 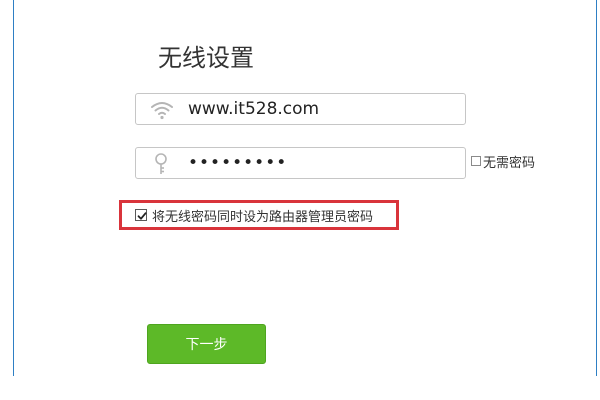 I want to click on page-title: 无线设置, so click(x=206, y=58).